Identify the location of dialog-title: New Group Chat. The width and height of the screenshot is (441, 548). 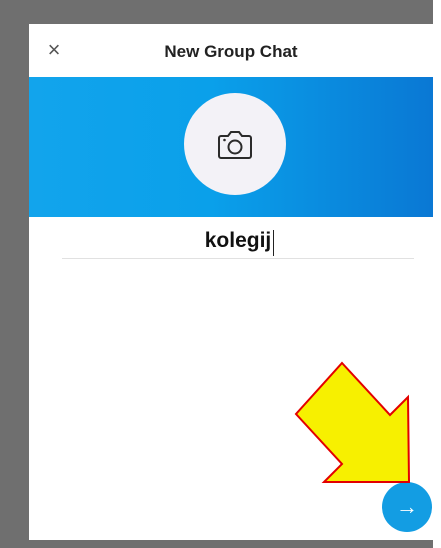
(231, 51).